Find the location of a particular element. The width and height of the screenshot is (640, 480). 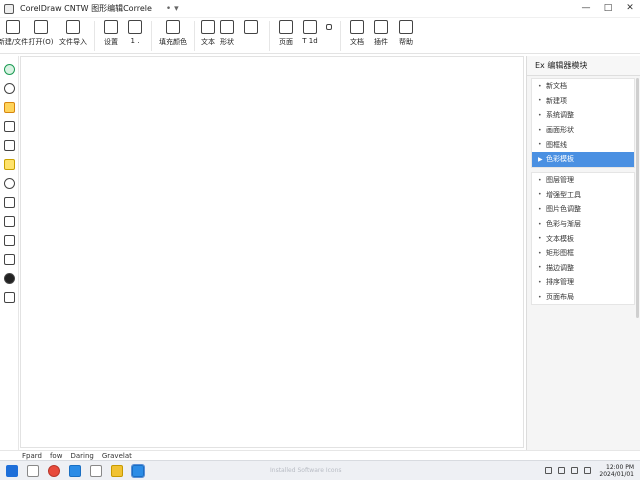

user-icon is located at coordinates (406, 27).